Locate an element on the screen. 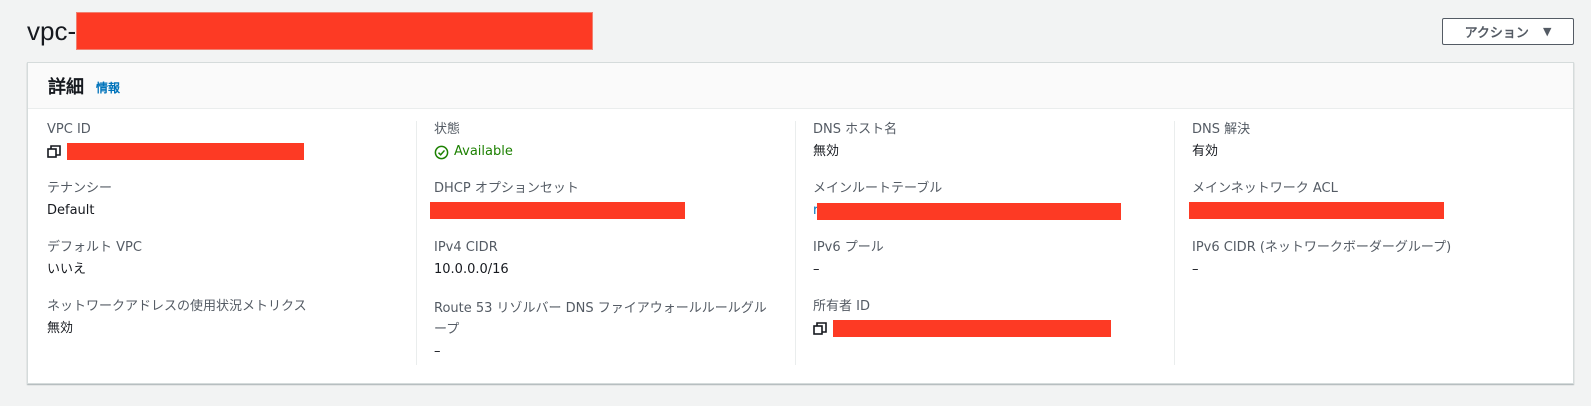 Image resolution: width=1591 pixels, height=406 pixels. actions-button-label: アクション is located at coordinates (1496, 33).